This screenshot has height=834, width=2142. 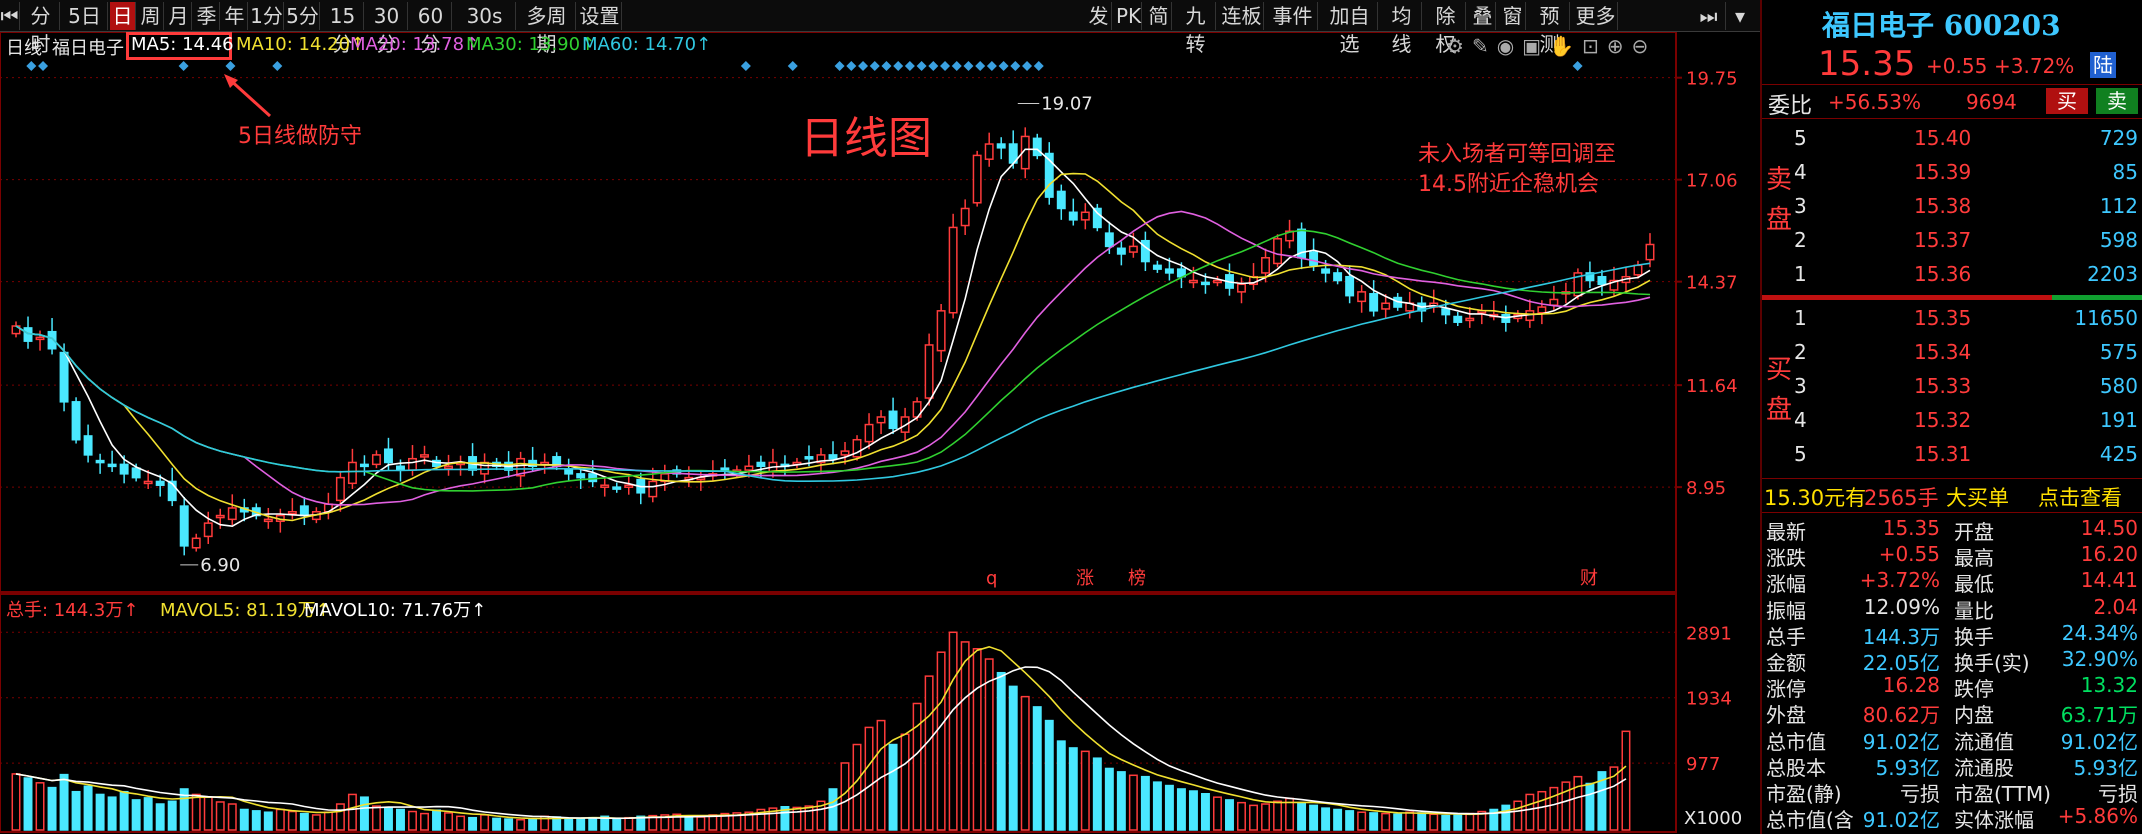 I want to click on stat-value: 12.09%, so click(x=1901, y=606).